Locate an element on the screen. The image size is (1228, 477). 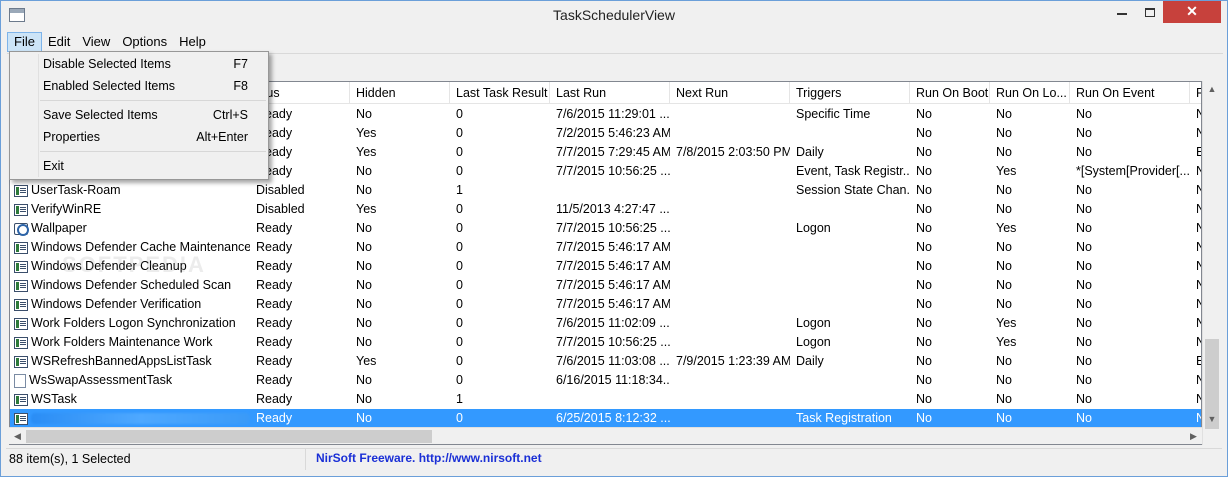
column-header-next-run: Next Run is located at coordinates (730, 93).